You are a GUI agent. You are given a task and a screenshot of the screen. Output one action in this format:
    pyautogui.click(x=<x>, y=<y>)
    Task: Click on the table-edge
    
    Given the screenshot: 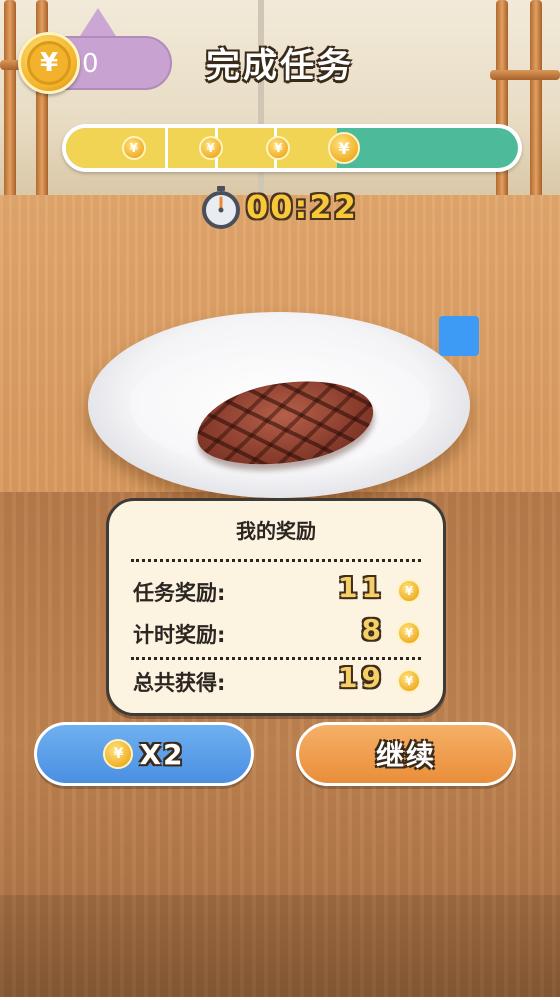 What is the action you would take?
    pyautogui.click(x=280, y=946)
    